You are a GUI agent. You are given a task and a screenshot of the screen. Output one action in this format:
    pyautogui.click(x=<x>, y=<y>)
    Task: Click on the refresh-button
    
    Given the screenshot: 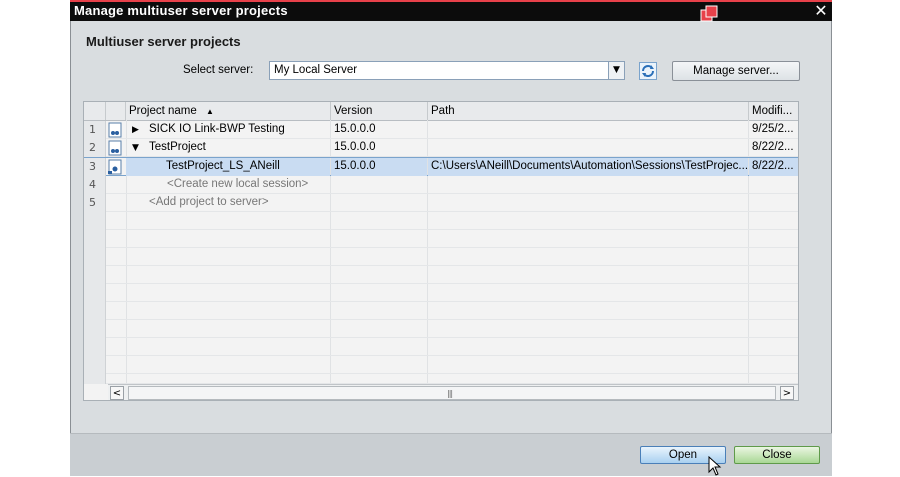 What is the action you would take?
    pyautogui.click(x=648, y=71)
    